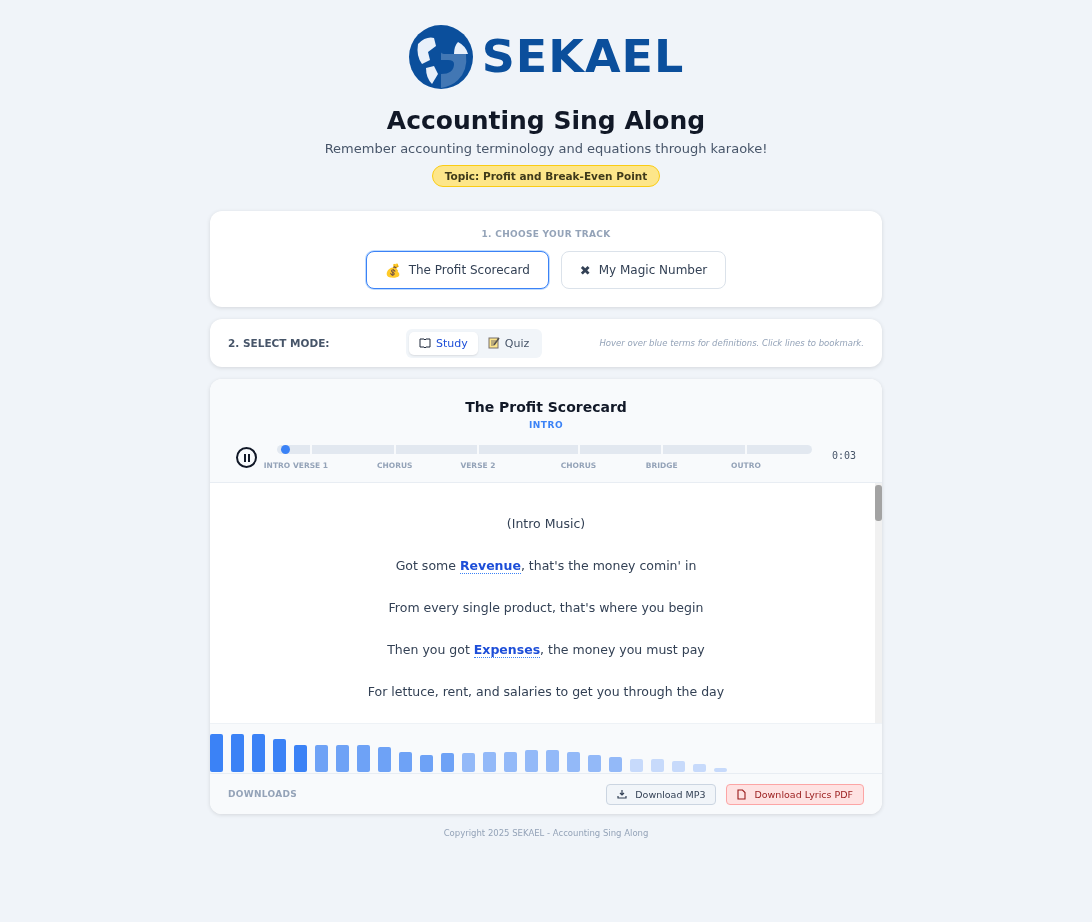 The height and width of the screenshot is (922, 1092). I want to click on track-button: ✖ My Magic Number, so click(643, 270).